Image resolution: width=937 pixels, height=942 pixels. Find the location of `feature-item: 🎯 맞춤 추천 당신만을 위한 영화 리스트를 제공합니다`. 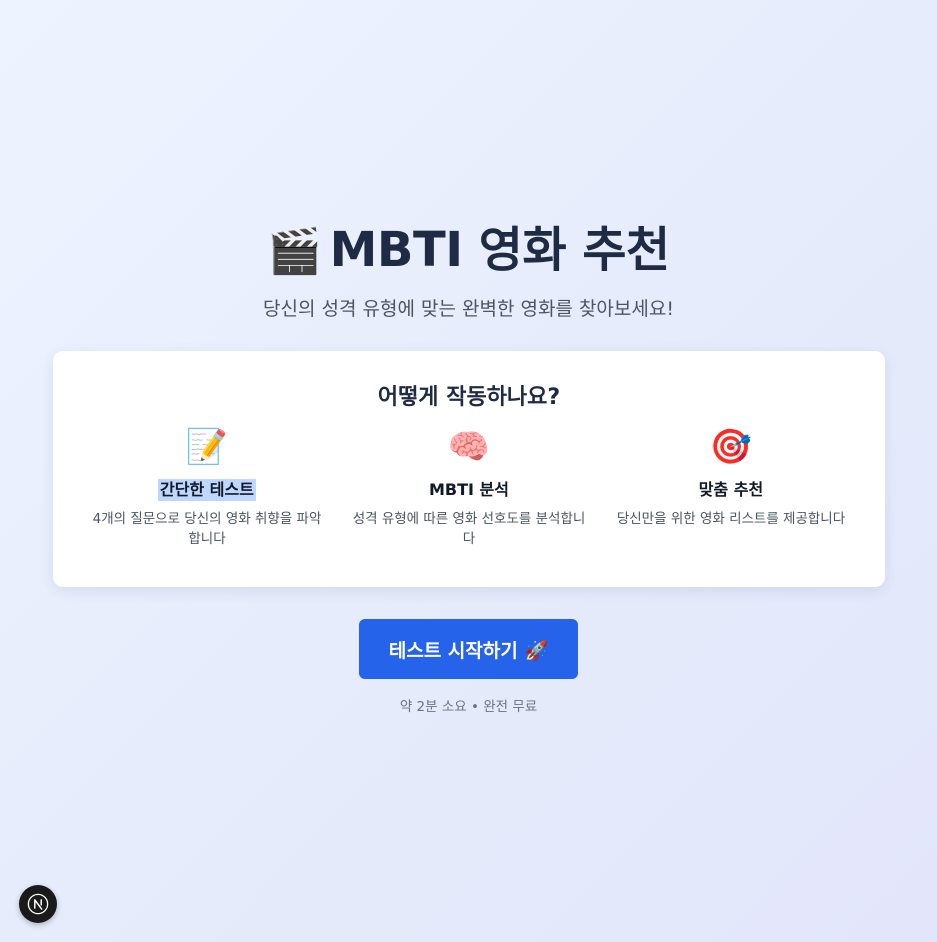

feature-item: 🎯 맞춤 추천 당신만을 위한 영화 리스트를 제공합니다 is located at coordinates (731, 488).